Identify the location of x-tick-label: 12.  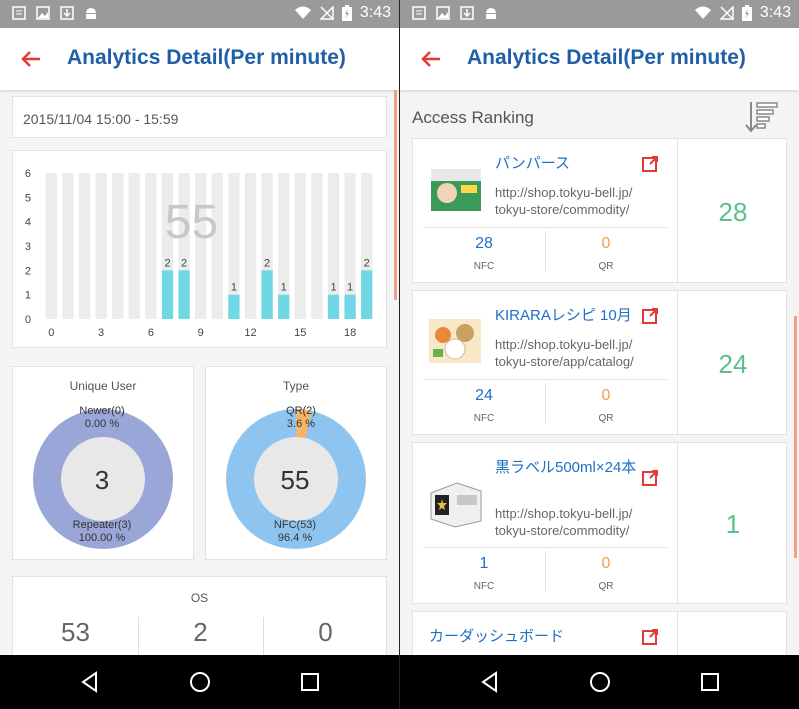
(250, 333).